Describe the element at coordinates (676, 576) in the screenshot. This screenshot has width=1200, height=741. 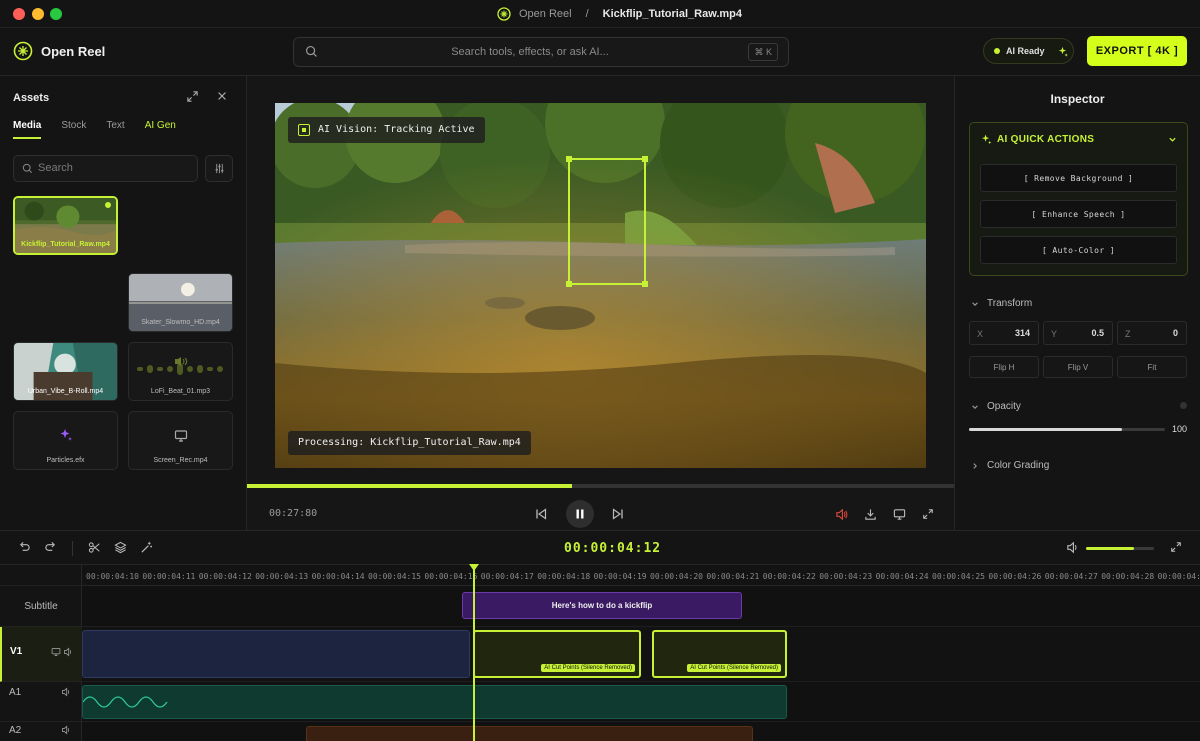
I see `ruler-tick: 00:00:04:20` at that location.